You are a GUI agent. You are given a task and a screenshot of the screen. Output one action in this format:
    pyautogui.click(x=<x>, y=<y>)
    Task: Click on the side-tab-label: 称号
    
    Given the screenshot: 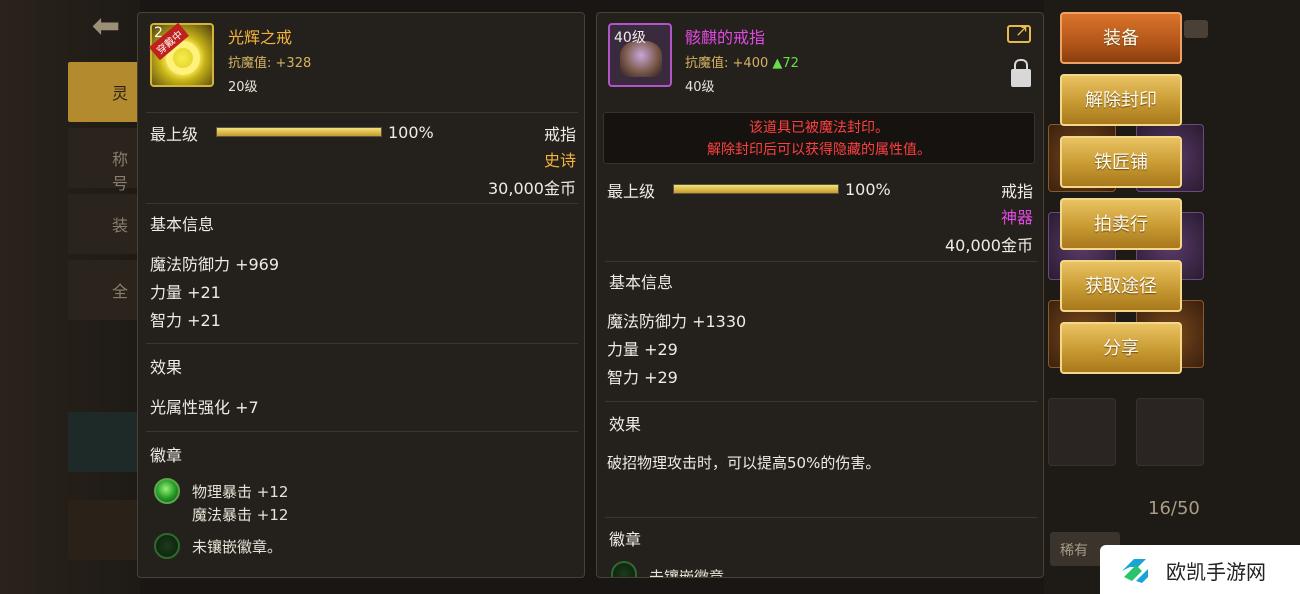 What is the action you would take?
    pyautogui.click(x=120, y=171)
    